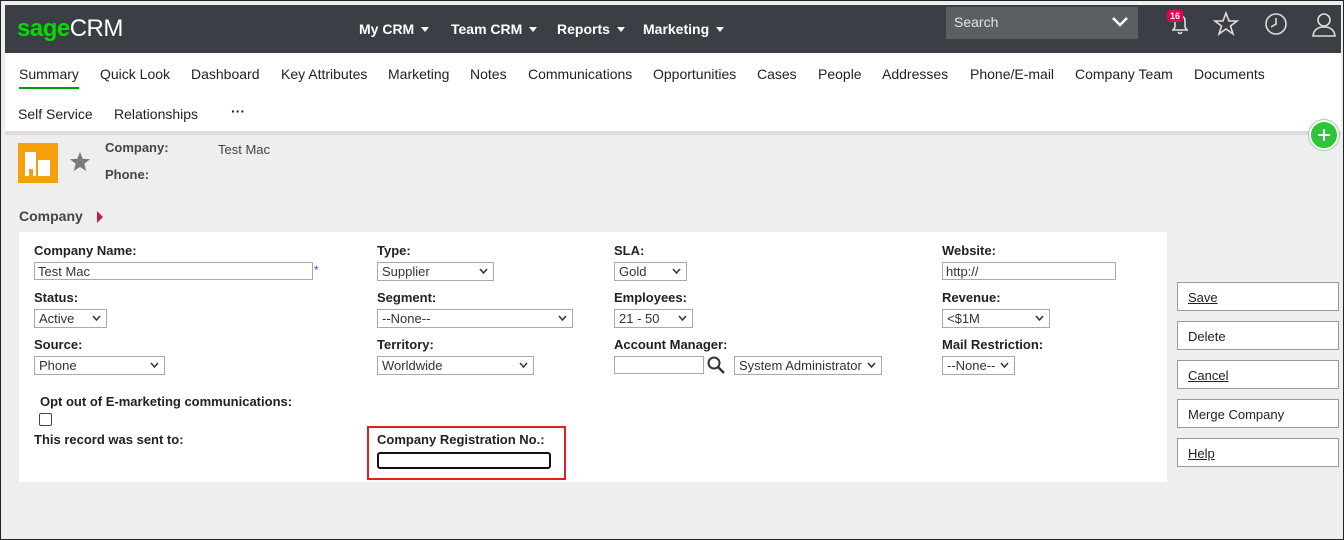 The height and width of the screenshot is (540, 1344). What do you see at coordinates (1258, 296) in the screenshot?
I see `save-button: Save` at bounding box center [1258, 296].